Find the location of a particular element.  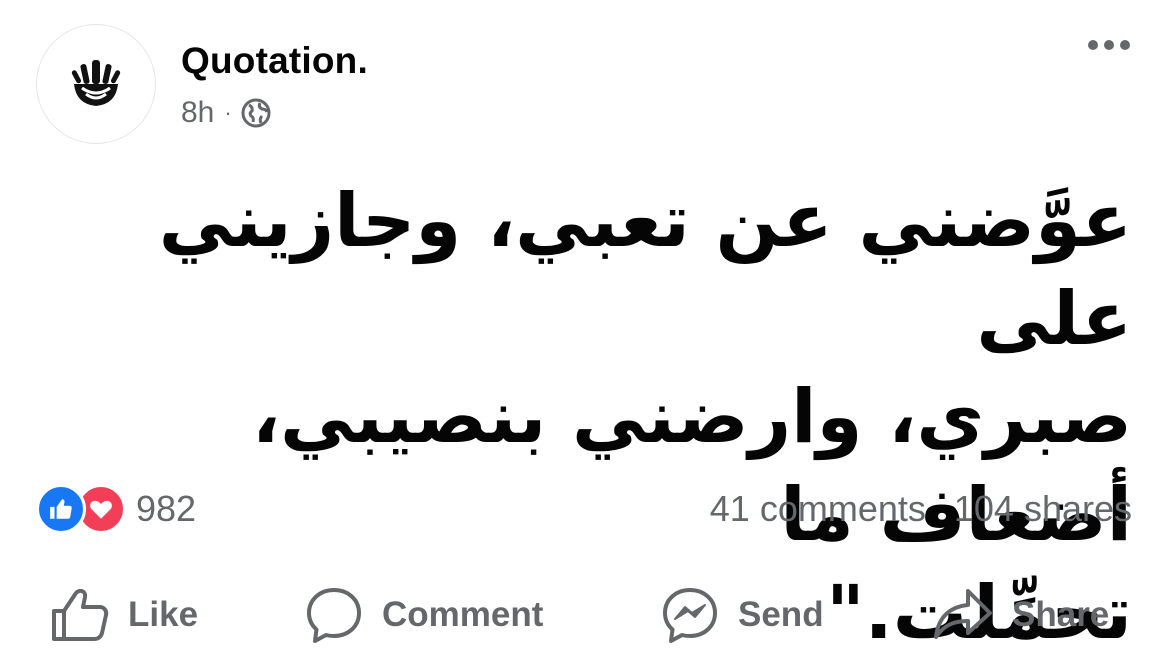

shares-count: 104 shares is located at coordinates (1043, 509).